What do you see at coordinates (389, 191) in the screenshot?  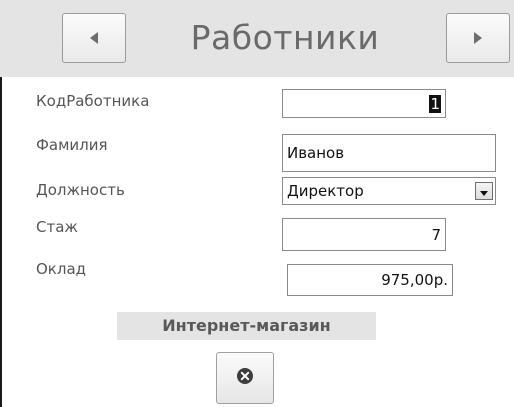 I see `position-select: Директор` at bounding box center [389, 191].